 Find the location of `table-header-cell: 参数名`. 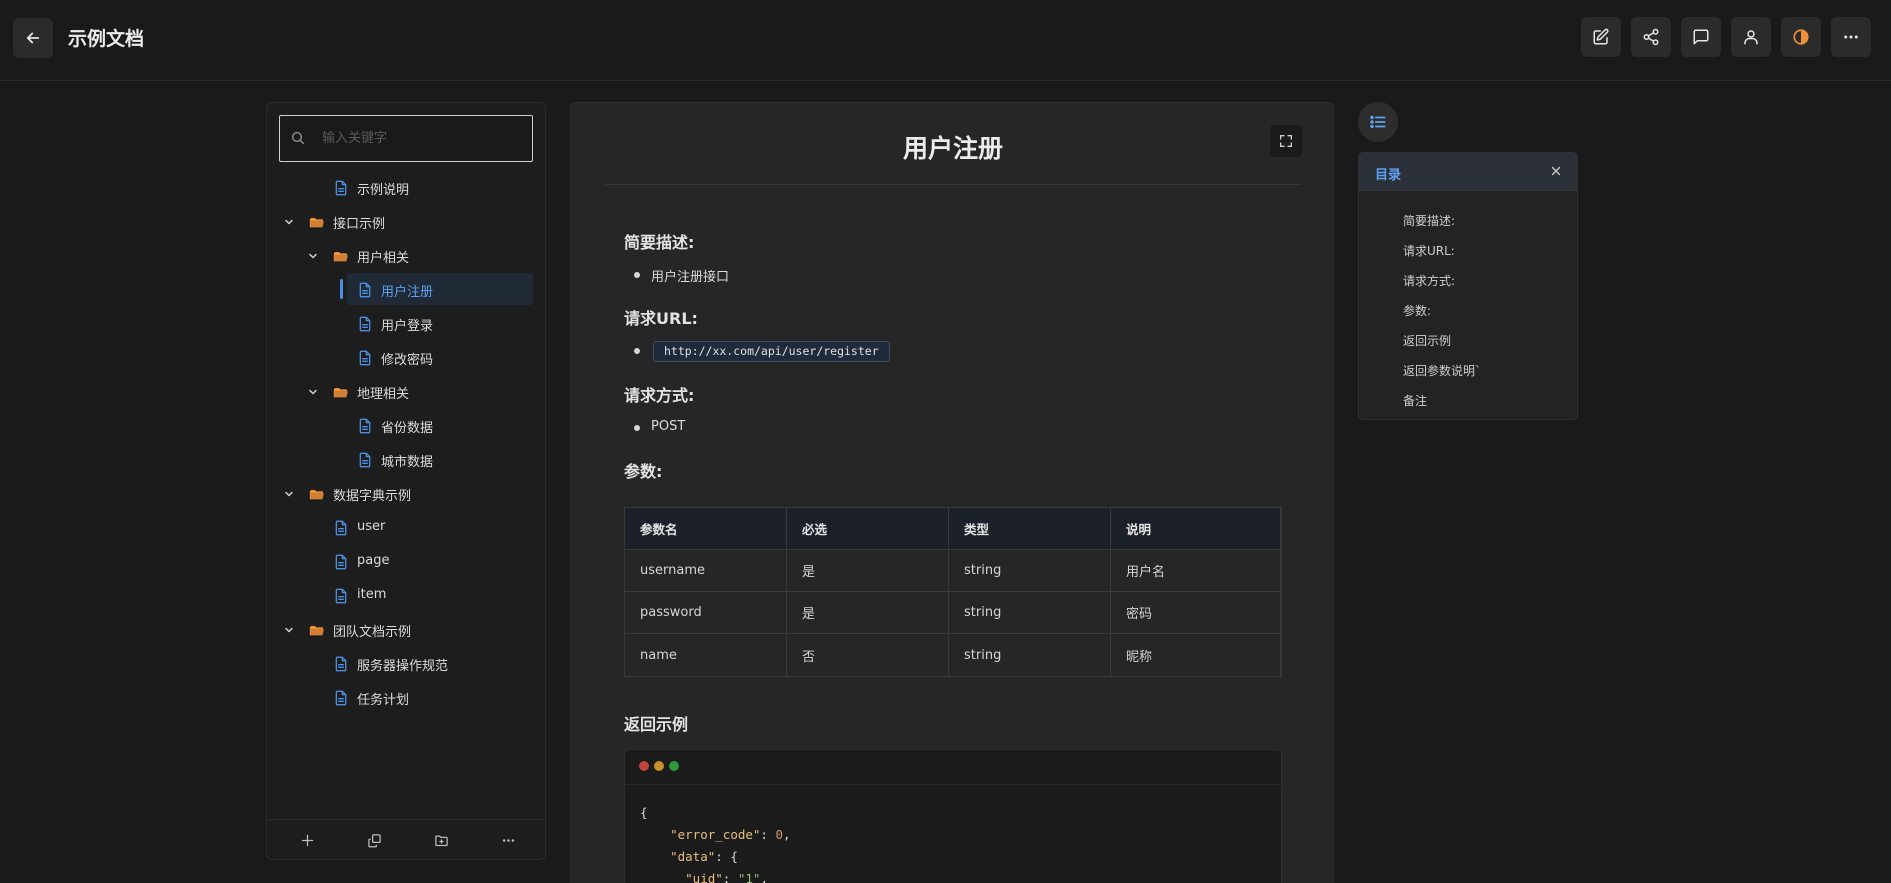

table-header-cell: 参数名 is located at coordinates (706, 528).